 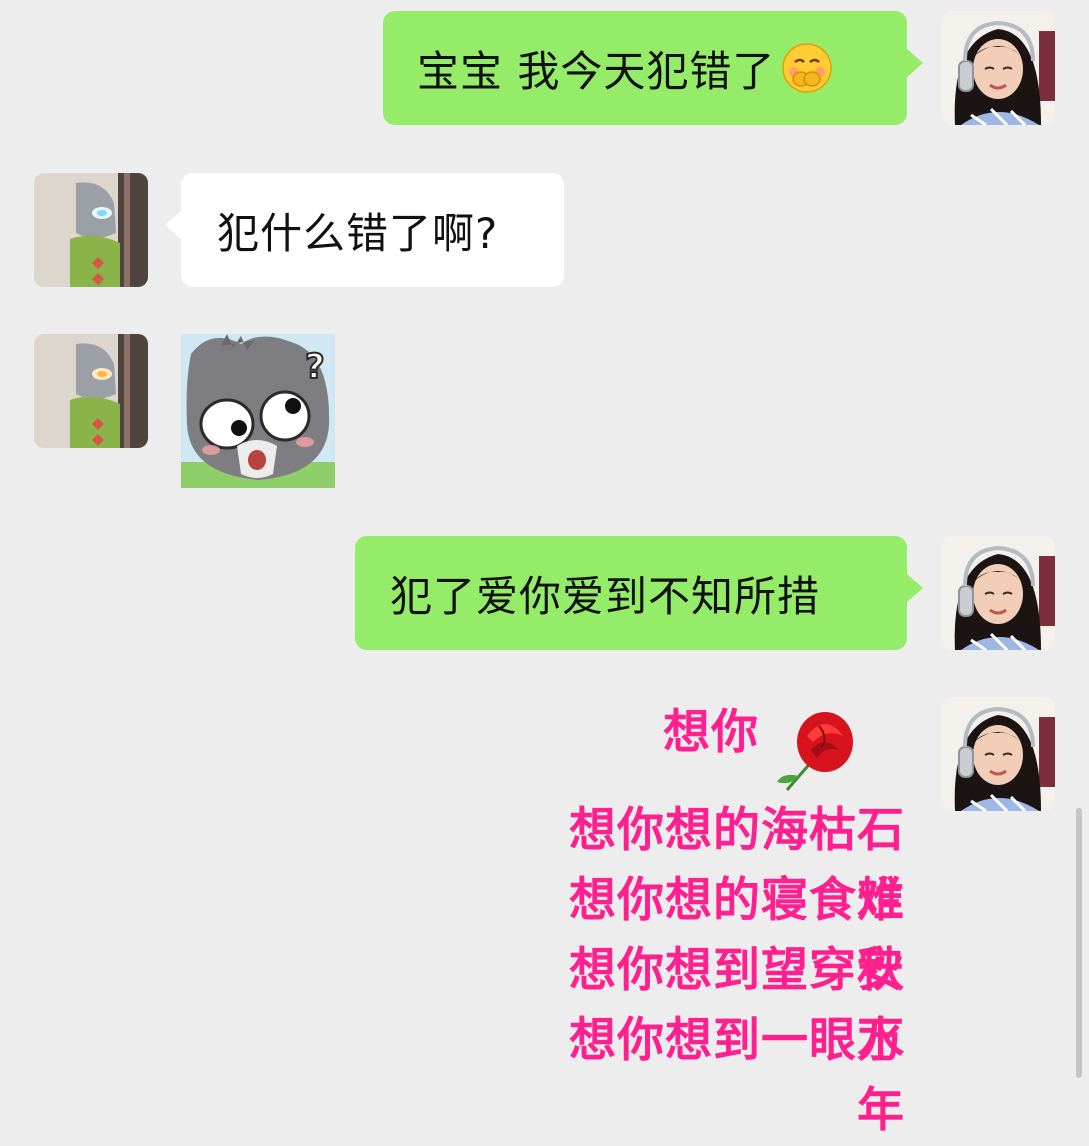 I want to click on chat-scrollbar, so click(x=1079, y=943).